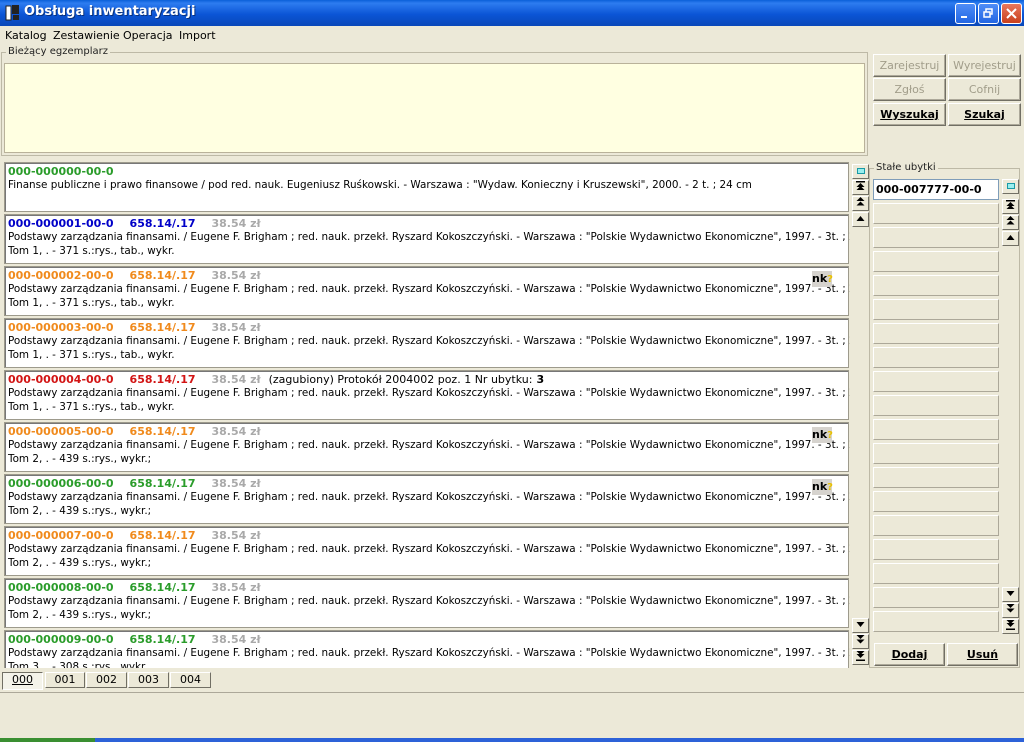 The width and height of the screenshot is (1024, 742). What do you see at coordinates (197, 35) in the screenshot?
I see `menu-import: Import` at bounding box center [197, 35].